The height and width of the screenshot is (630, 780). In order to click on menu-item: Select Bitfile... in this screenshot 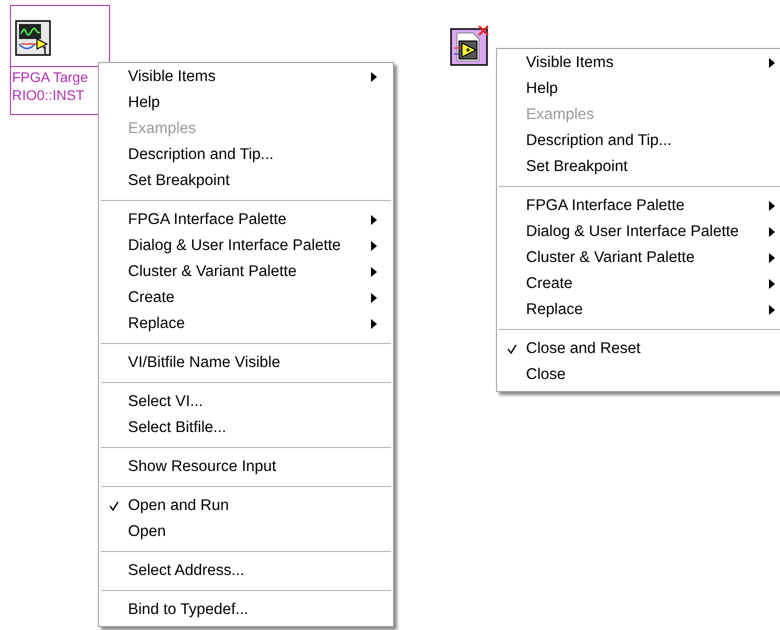, I will do `click(246, 428)`.